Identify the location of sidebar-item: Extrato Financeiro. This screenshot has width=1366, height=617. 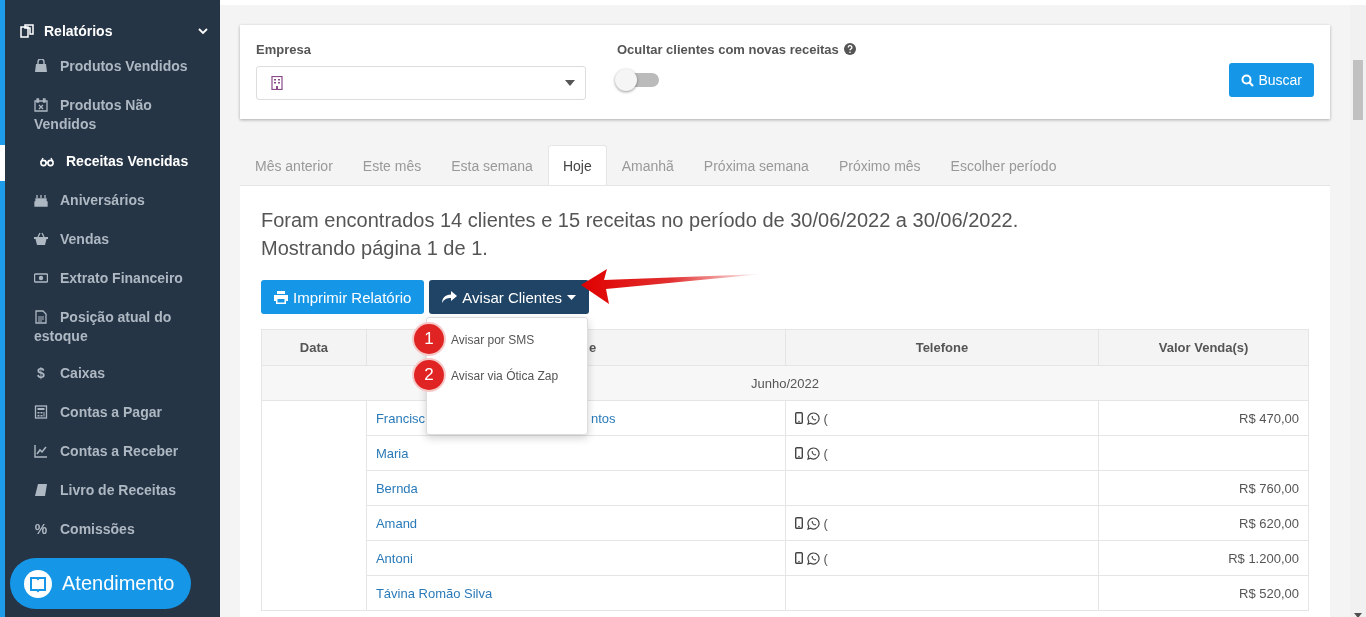
(112, 280).